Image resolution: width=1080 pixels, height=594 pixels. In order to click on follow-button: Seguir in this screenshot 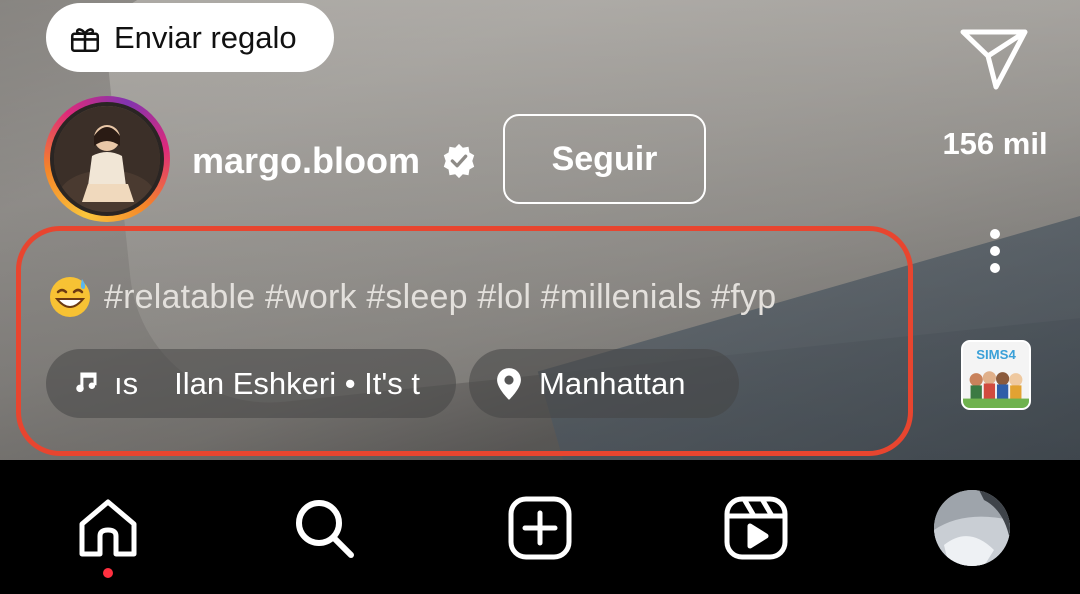, I will do `click(604, 159)`.